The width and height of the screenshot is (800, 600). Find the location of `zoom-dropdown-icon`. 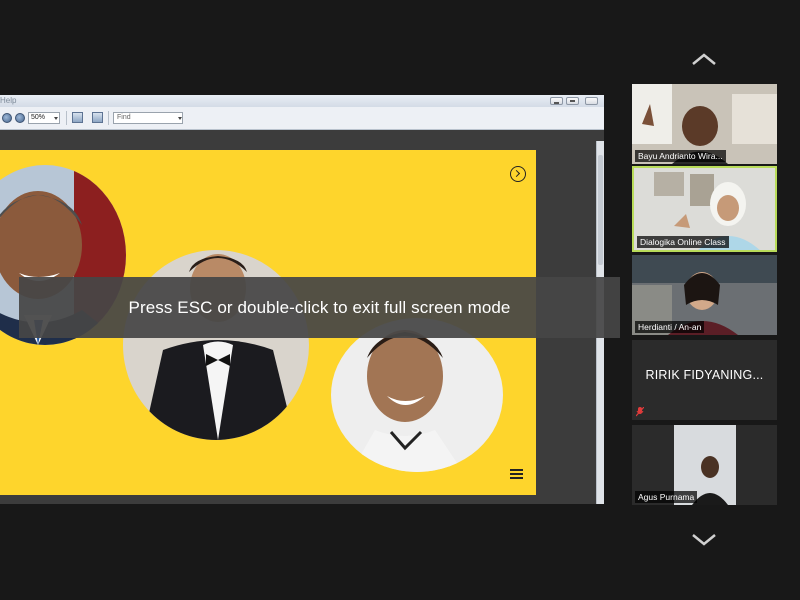

zoom-dropdown-icon is located at coordinates (56, 118).